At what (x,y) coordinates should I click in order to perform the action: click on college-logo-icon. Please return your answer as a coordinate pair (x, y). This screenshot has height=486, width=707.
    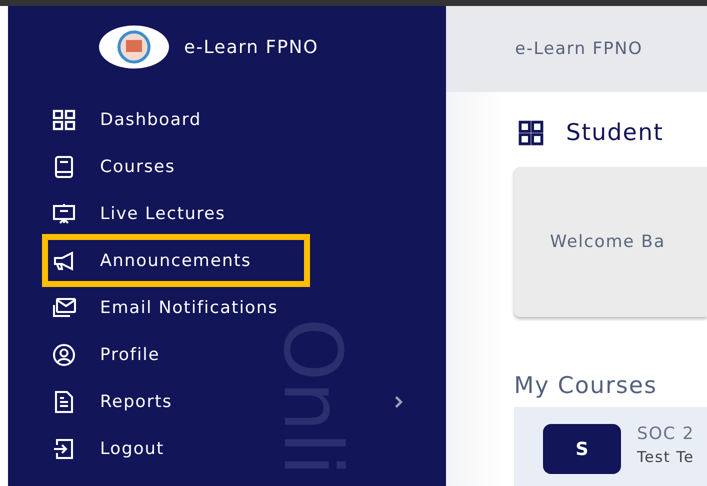
    Looking at the image, I should click on (134, 47).